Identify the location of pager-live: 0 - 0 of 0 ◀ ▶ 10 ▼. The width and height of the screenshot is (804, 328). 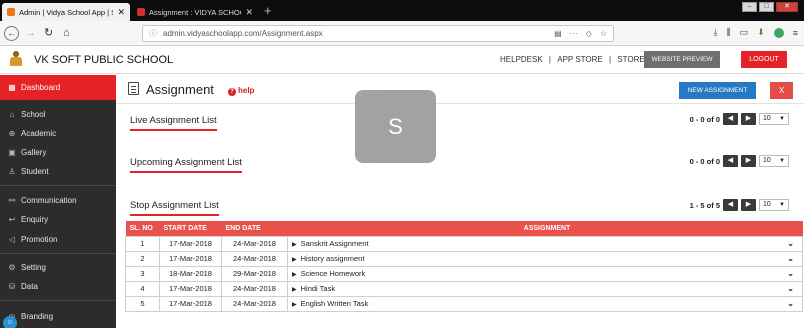
(736, 119).